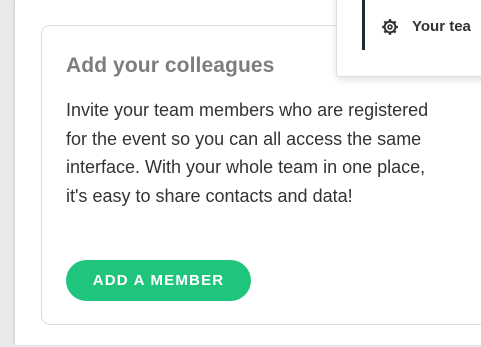 The image size is (481, 347). Describe the element at coordinates (441, 26) in the screenshot. I see `dropdown-item-label: Your tea` at that location.